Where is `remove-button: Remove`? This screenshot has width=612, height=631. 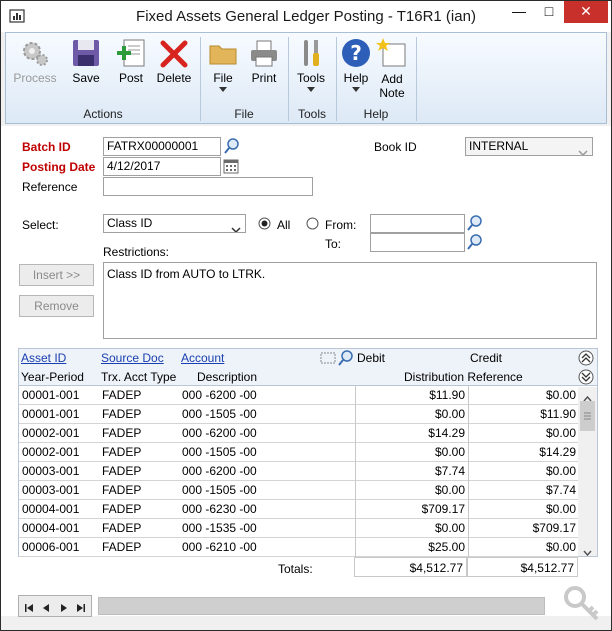 remove-button: Remove is located at coordinates (56, 306).